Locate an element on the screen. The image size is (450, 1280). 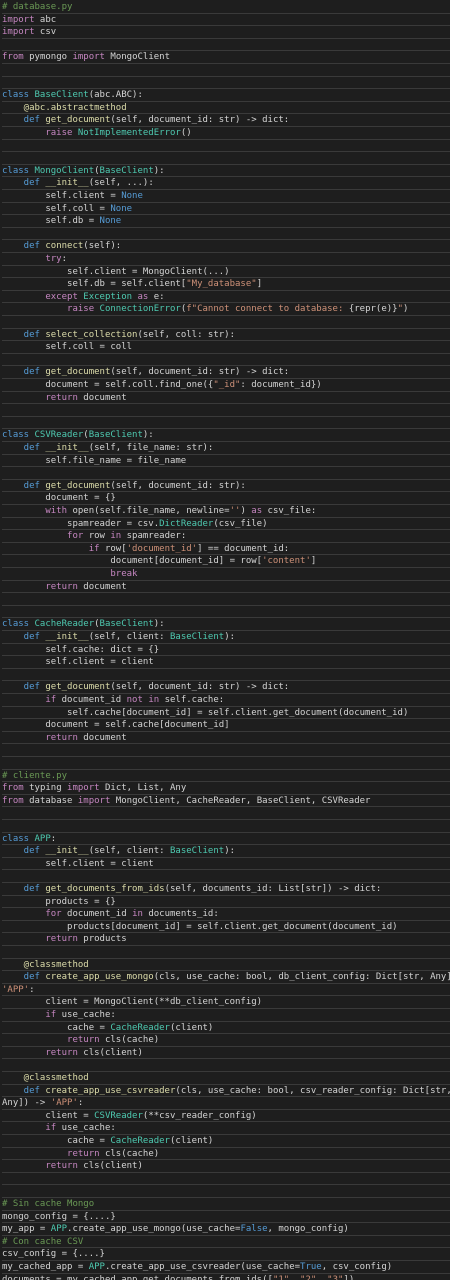
code-token: , csv_config) is located at coordinates (357, 1267).